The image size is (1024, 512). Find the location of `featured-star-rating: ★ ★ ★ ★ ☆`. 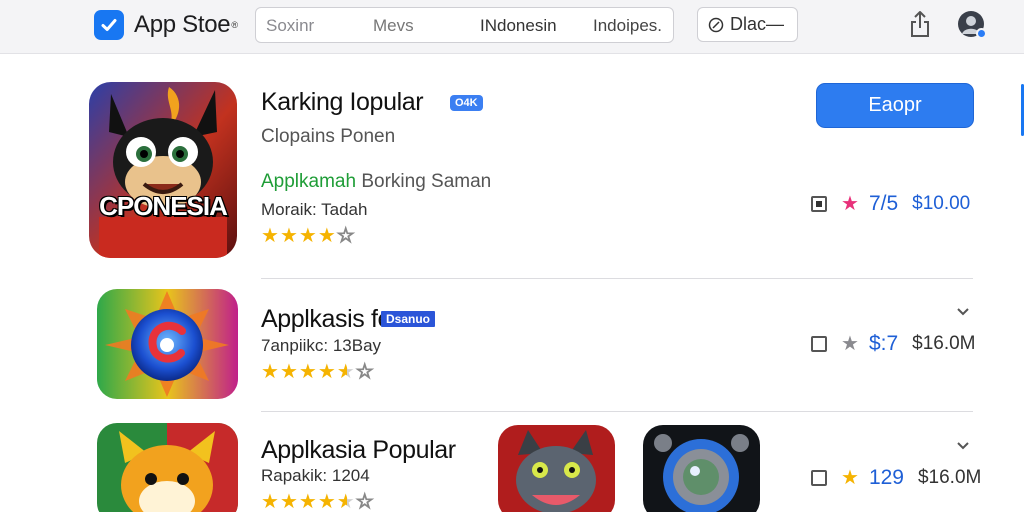

featured-star-rating: ★ ★ ★ ★ ☆ is located at coordinates (308, 236).